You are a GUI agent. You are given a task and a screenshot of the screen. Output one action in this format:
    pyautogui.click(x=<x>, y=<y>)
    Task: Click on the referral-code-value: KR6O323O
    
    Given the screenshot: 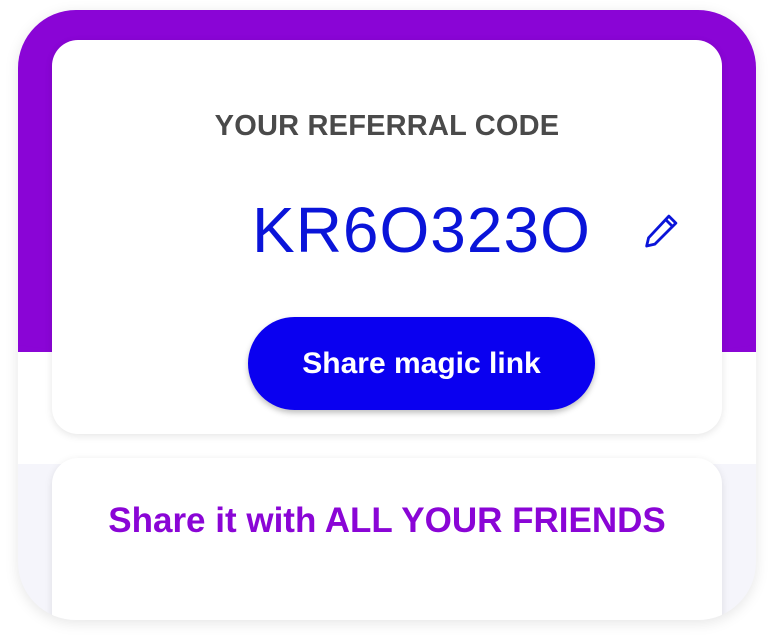 What is the action you would take?
    pyautogui.click(x=421, y=230)
    